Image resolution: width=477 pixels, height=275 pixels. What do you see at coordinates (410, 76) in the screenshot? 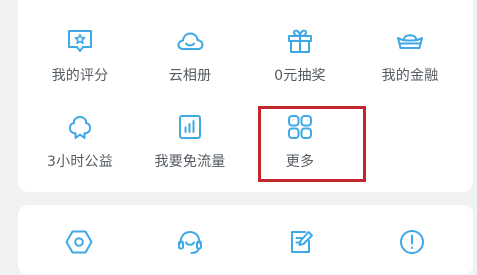
I see `grid-item-label: 我的金融` at bounding box center [410, 76].